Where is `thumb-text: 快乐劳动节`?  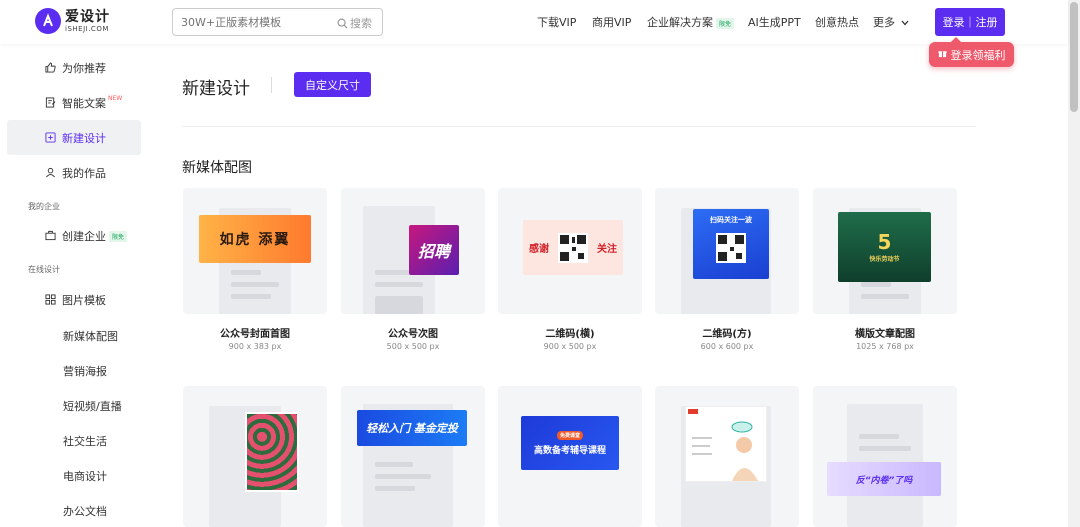
thumb-text: 快乐劳动节 is located at coordinates (884, 259).